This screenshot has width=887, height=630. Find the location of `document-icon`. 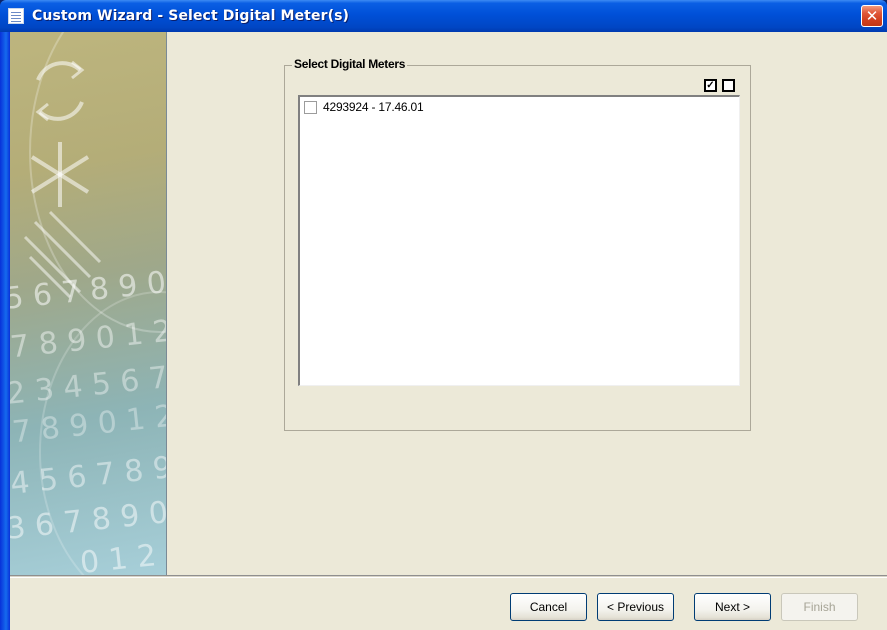

document-icon is located at coordinates (16, 16).